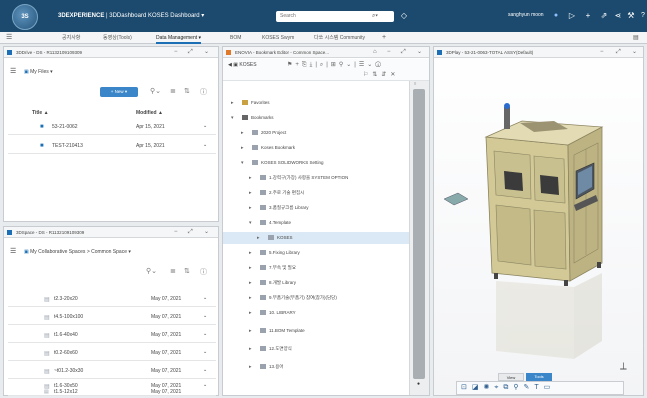 This screenshot has width=647, height=398. I want to click on row-title: t2.3-20x20, so click(66, 299).